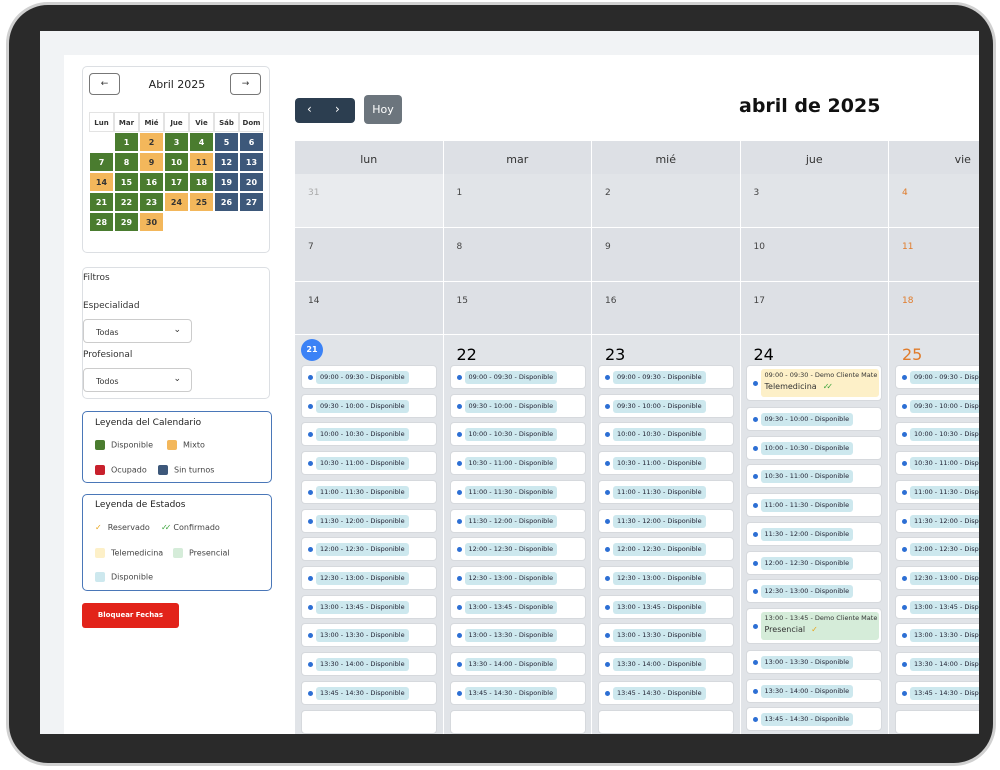 This screenshot has width=1000, height=770. I want to click on day-cell-10: 10, so click(814, 255).